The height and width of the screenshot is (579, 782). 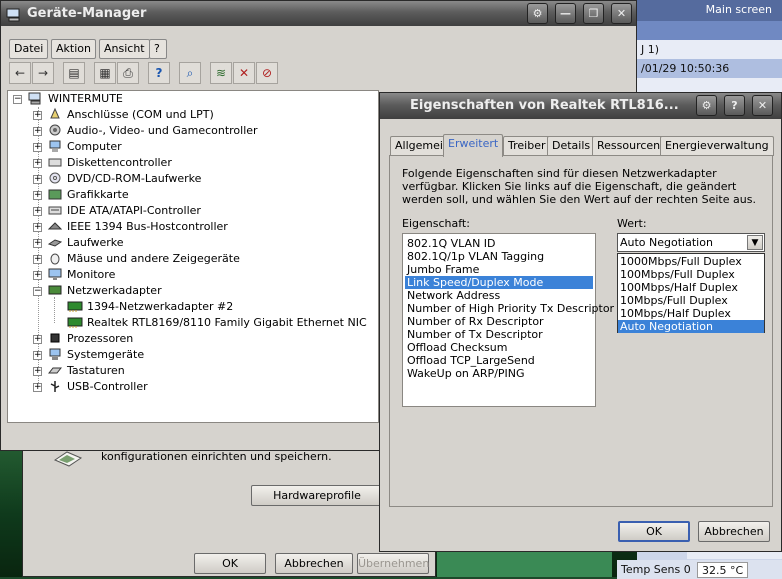 I want to click on chevron-down-icon: ▼, so click(x=755, y=242).